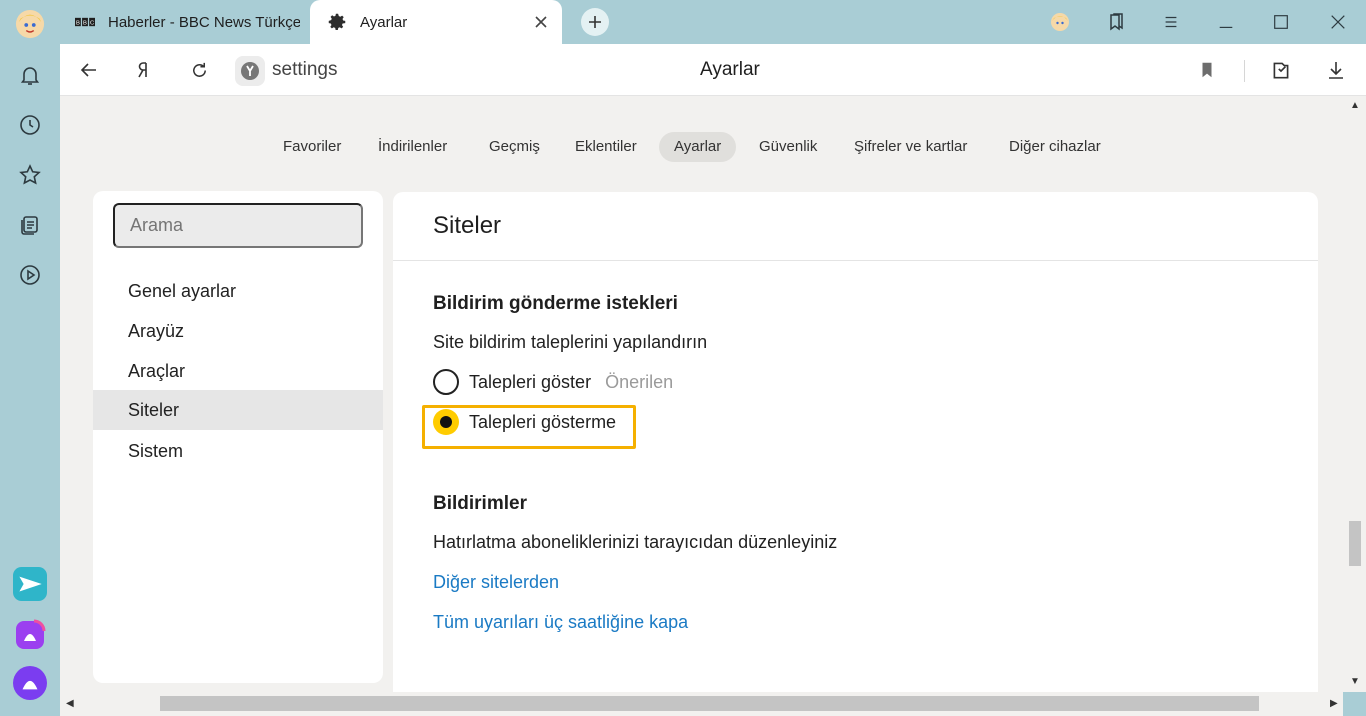 This screenshot has height=716, width=1366. Describe the element at coordinates (30, 635) in the screenshot. I see `alice-app-icon` at that location.